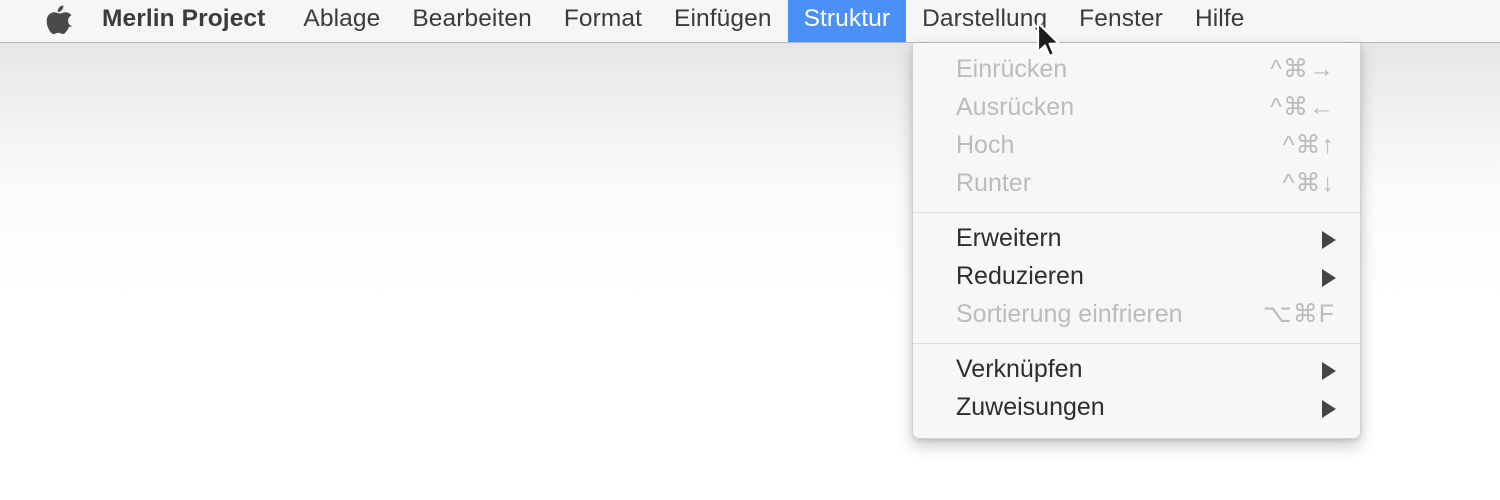  I want to click on menu-bar-item-fenster: Fenster, so click(1121, 21).